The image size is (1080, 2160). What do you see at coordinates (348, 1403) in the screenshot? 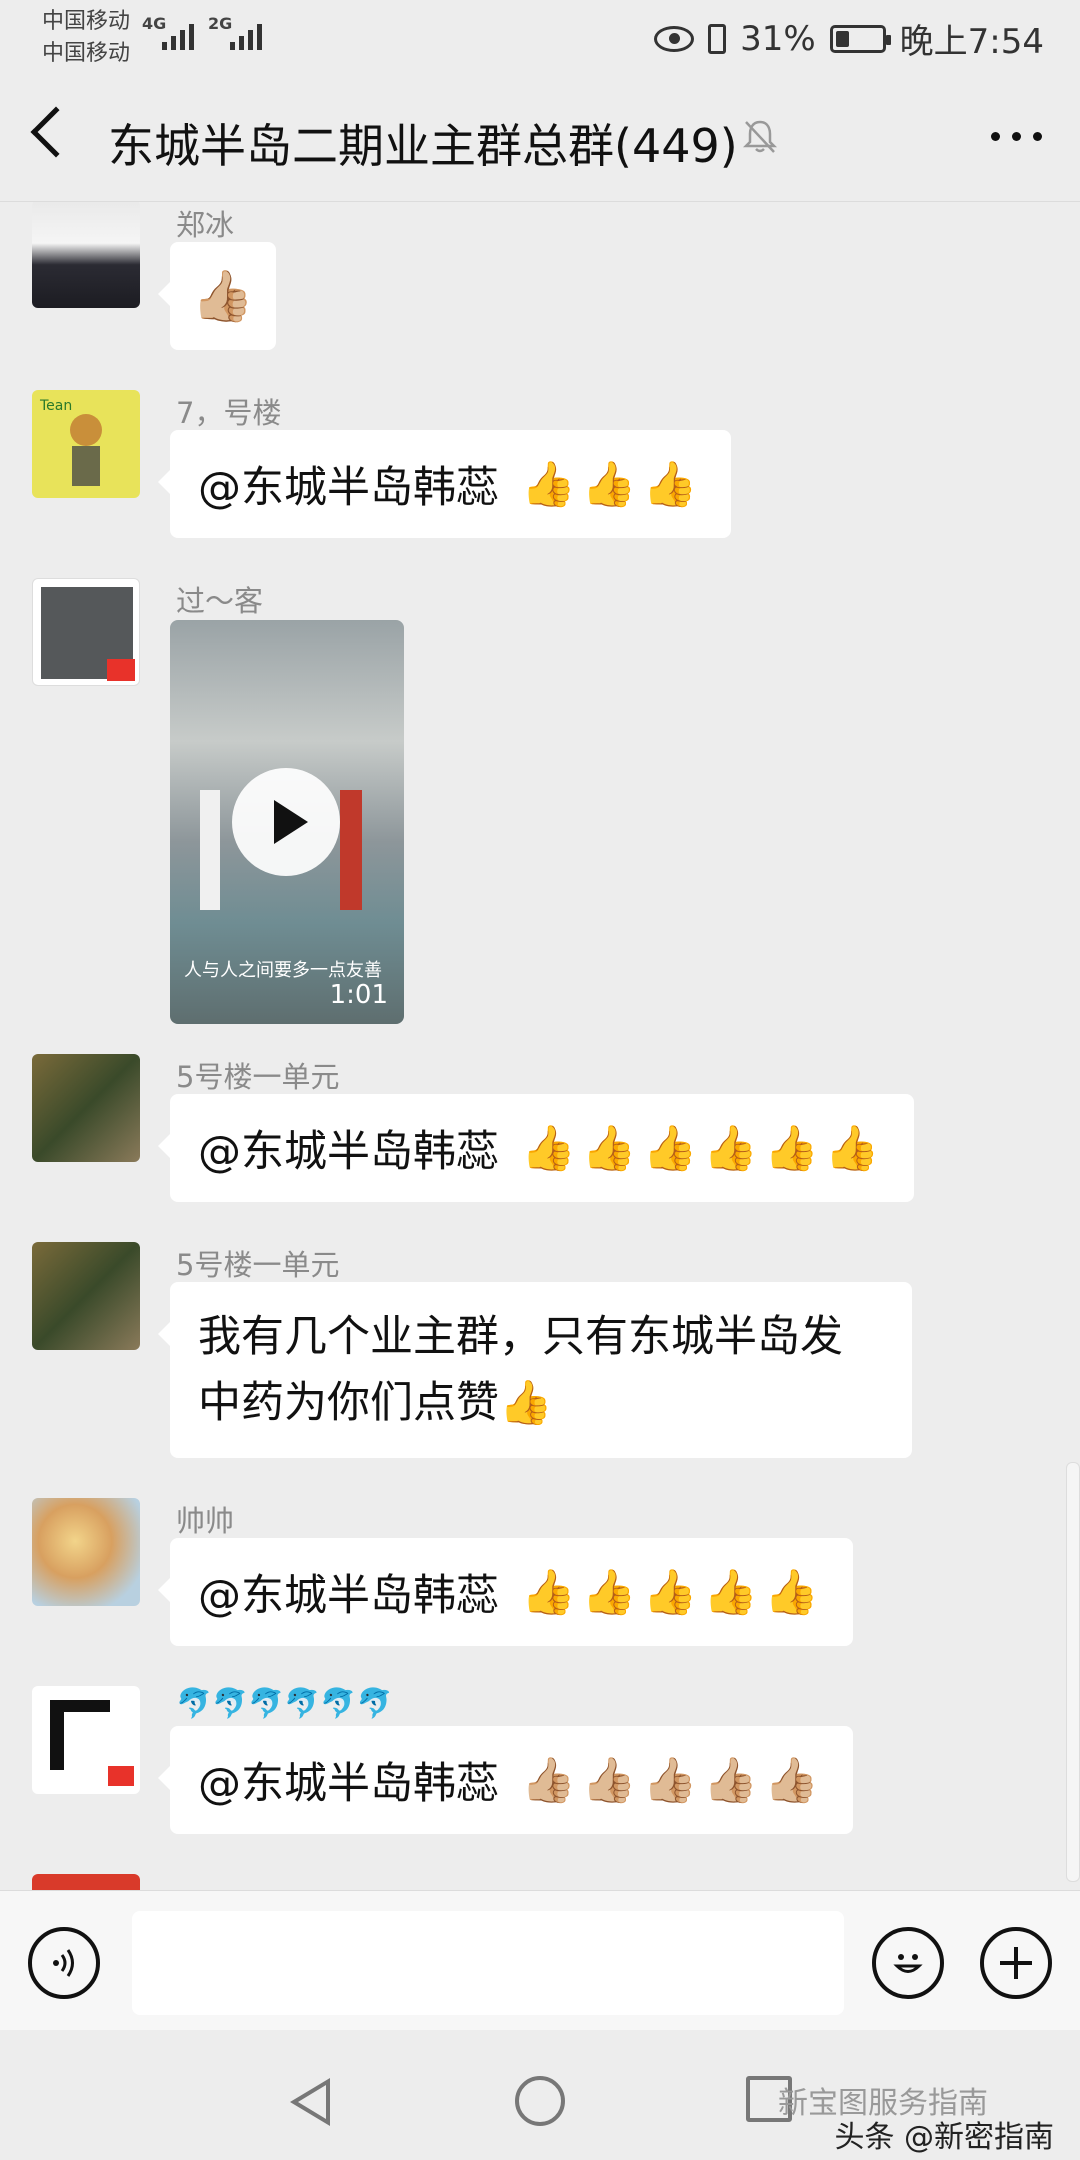
I see `message-text-line-2: 中药为你们点赞` at bounding box center [348, 1403].